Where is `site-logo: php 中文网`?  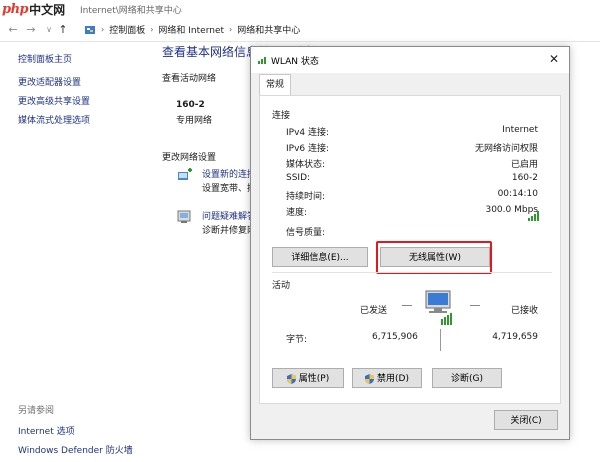
site-logo: php 中文网 is located at coordinates (33, 9).